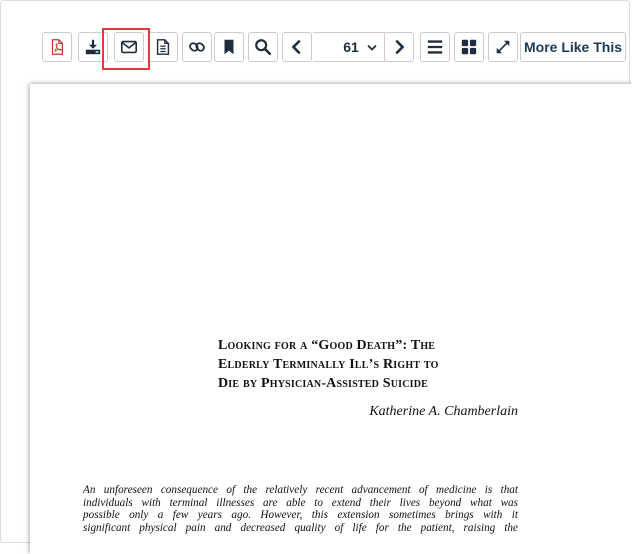  I want to click on chevron-down-icon, so click(372, 47).